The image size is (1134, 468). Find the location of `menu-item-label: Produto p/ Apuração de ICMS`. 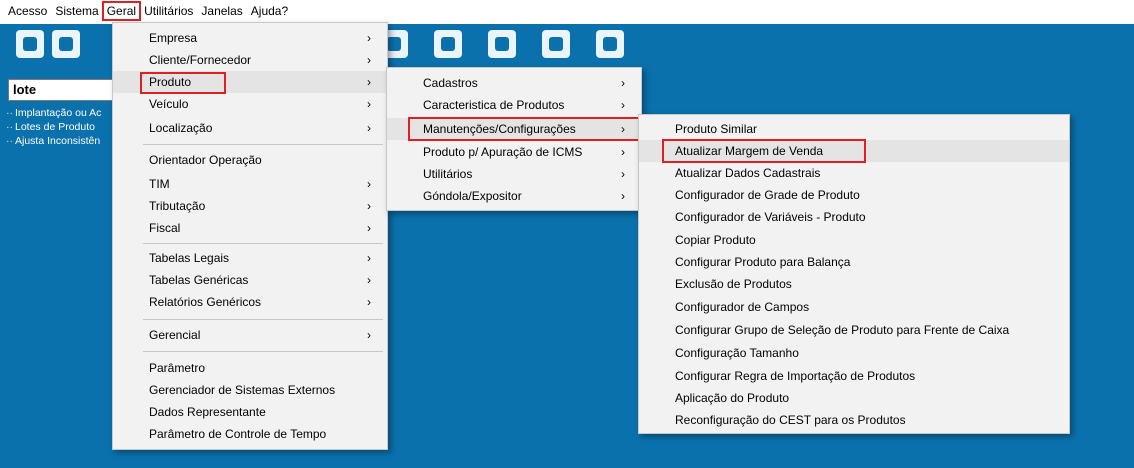

menu-item-label: Produto p/ Apuração de ICMS is located at coordinates (503, 152).